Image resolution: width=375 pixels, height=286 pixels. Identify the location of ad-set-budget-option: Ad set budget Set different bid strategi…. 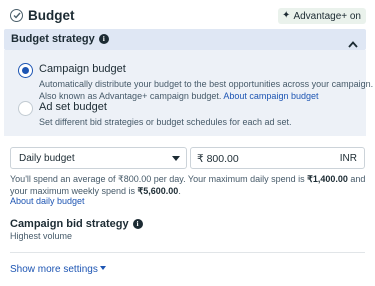
(192, 115).